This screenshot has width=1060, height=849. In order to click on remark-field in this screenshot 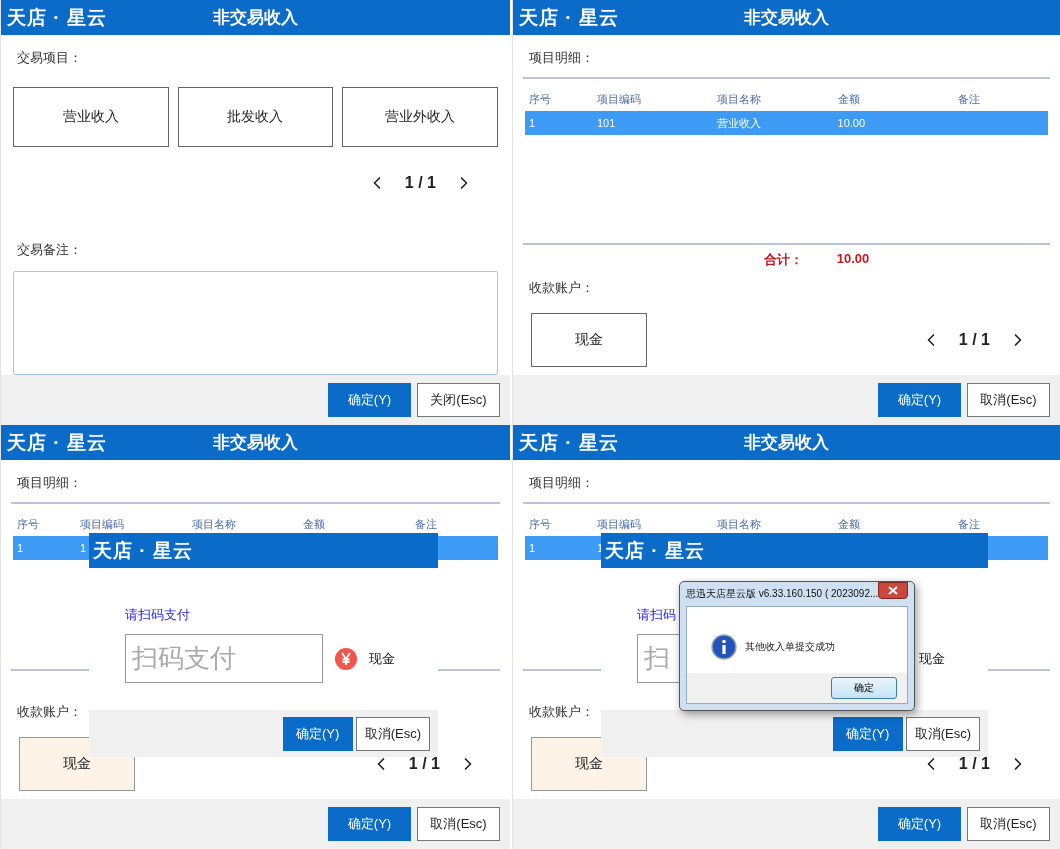, I will do `click(255, 322)`.